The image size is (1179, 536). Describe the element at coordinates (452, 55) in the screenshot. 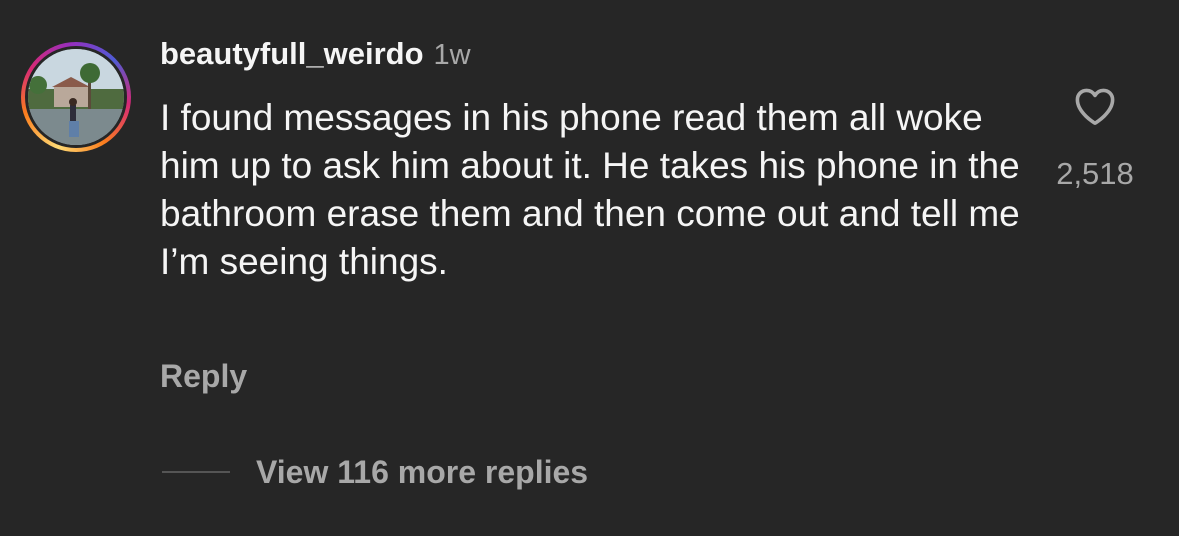

I see `timestamp: 1w` at that location.